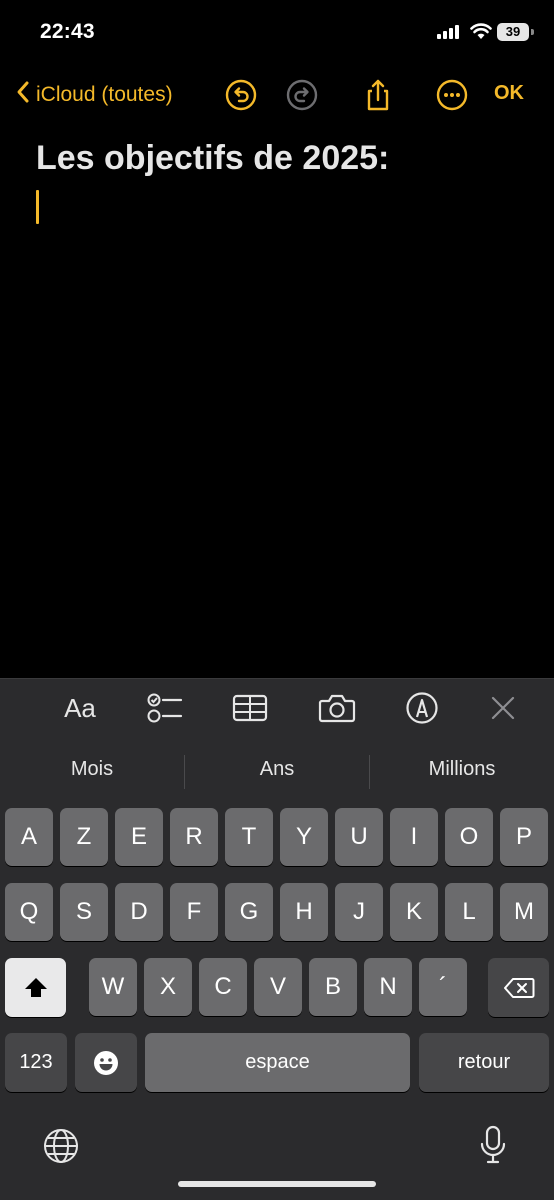 The height and width of the screenshot is (1200, 554). I want to click on chevron-left-icon, so click(23, 94).